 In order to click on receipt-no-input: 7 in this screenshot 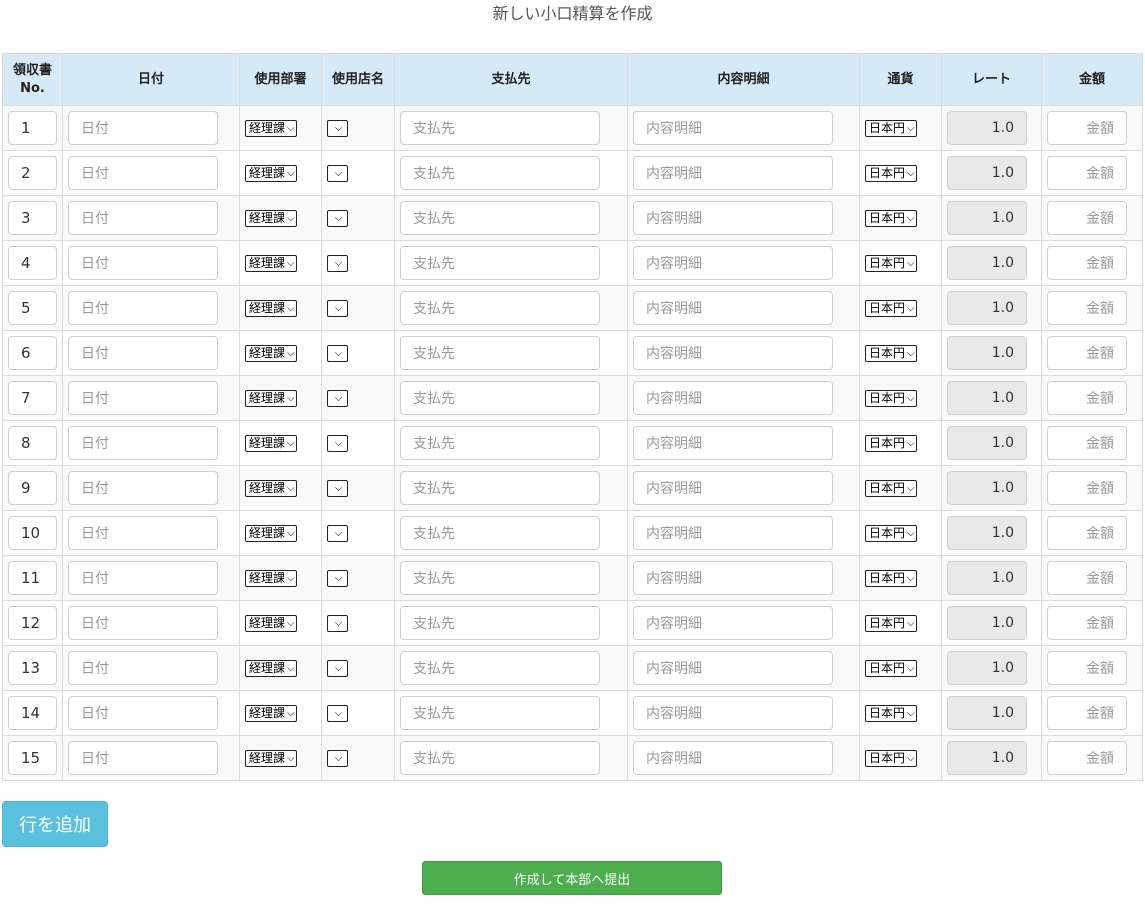, I will do `click(32, 398)`.